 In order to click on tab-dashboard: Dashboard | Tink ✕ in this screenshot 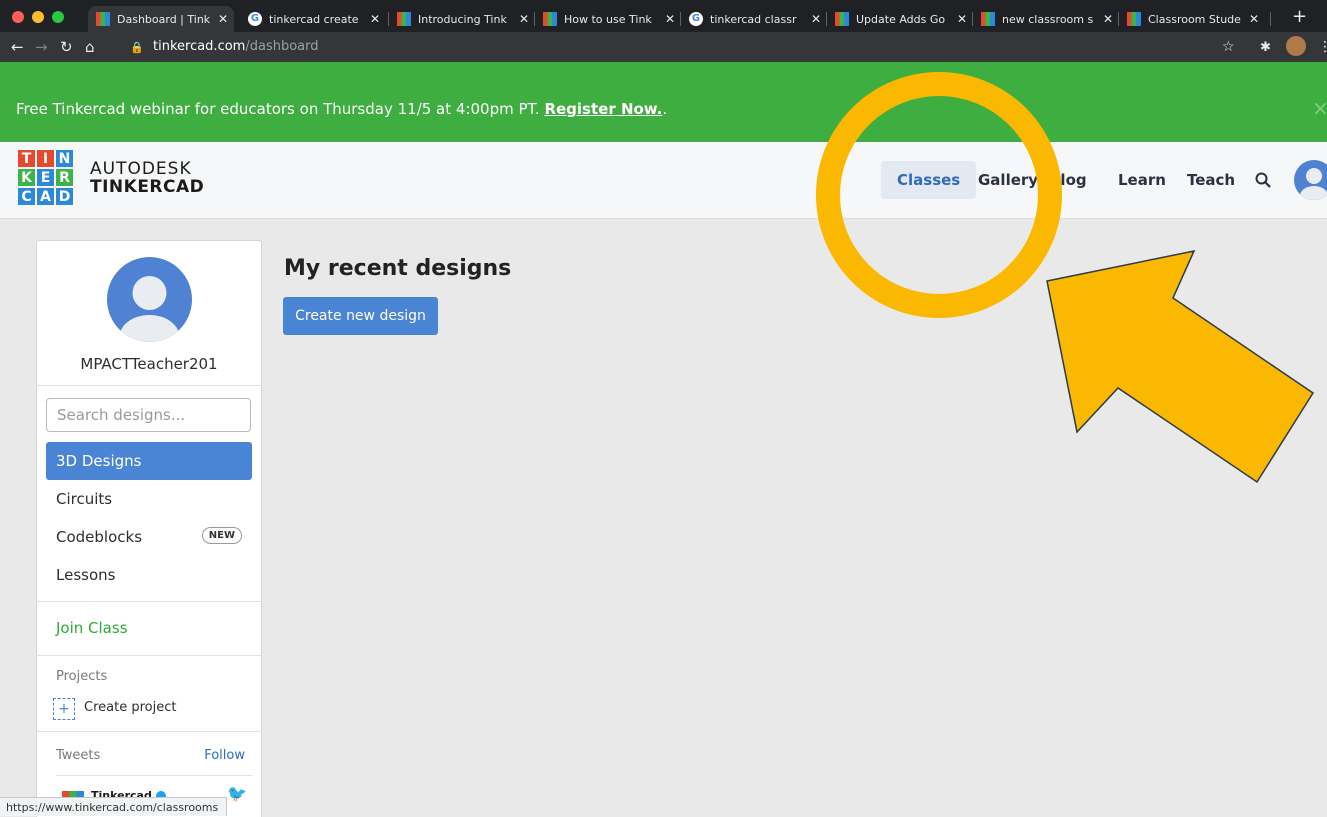, I will do `click(161, 19)`.